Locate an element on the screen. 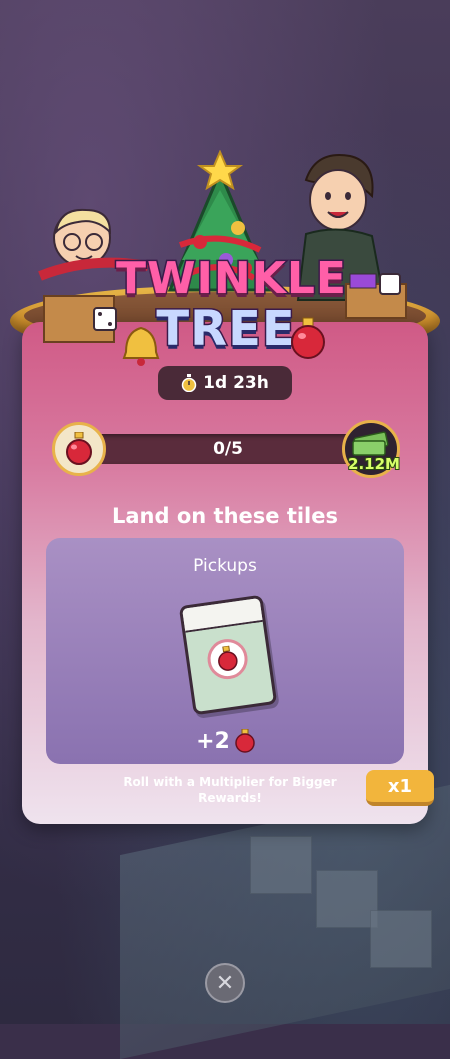 The height and width of the screenshot is (1059, 450). pickup-tile-card is located at coordinates (228, 655).